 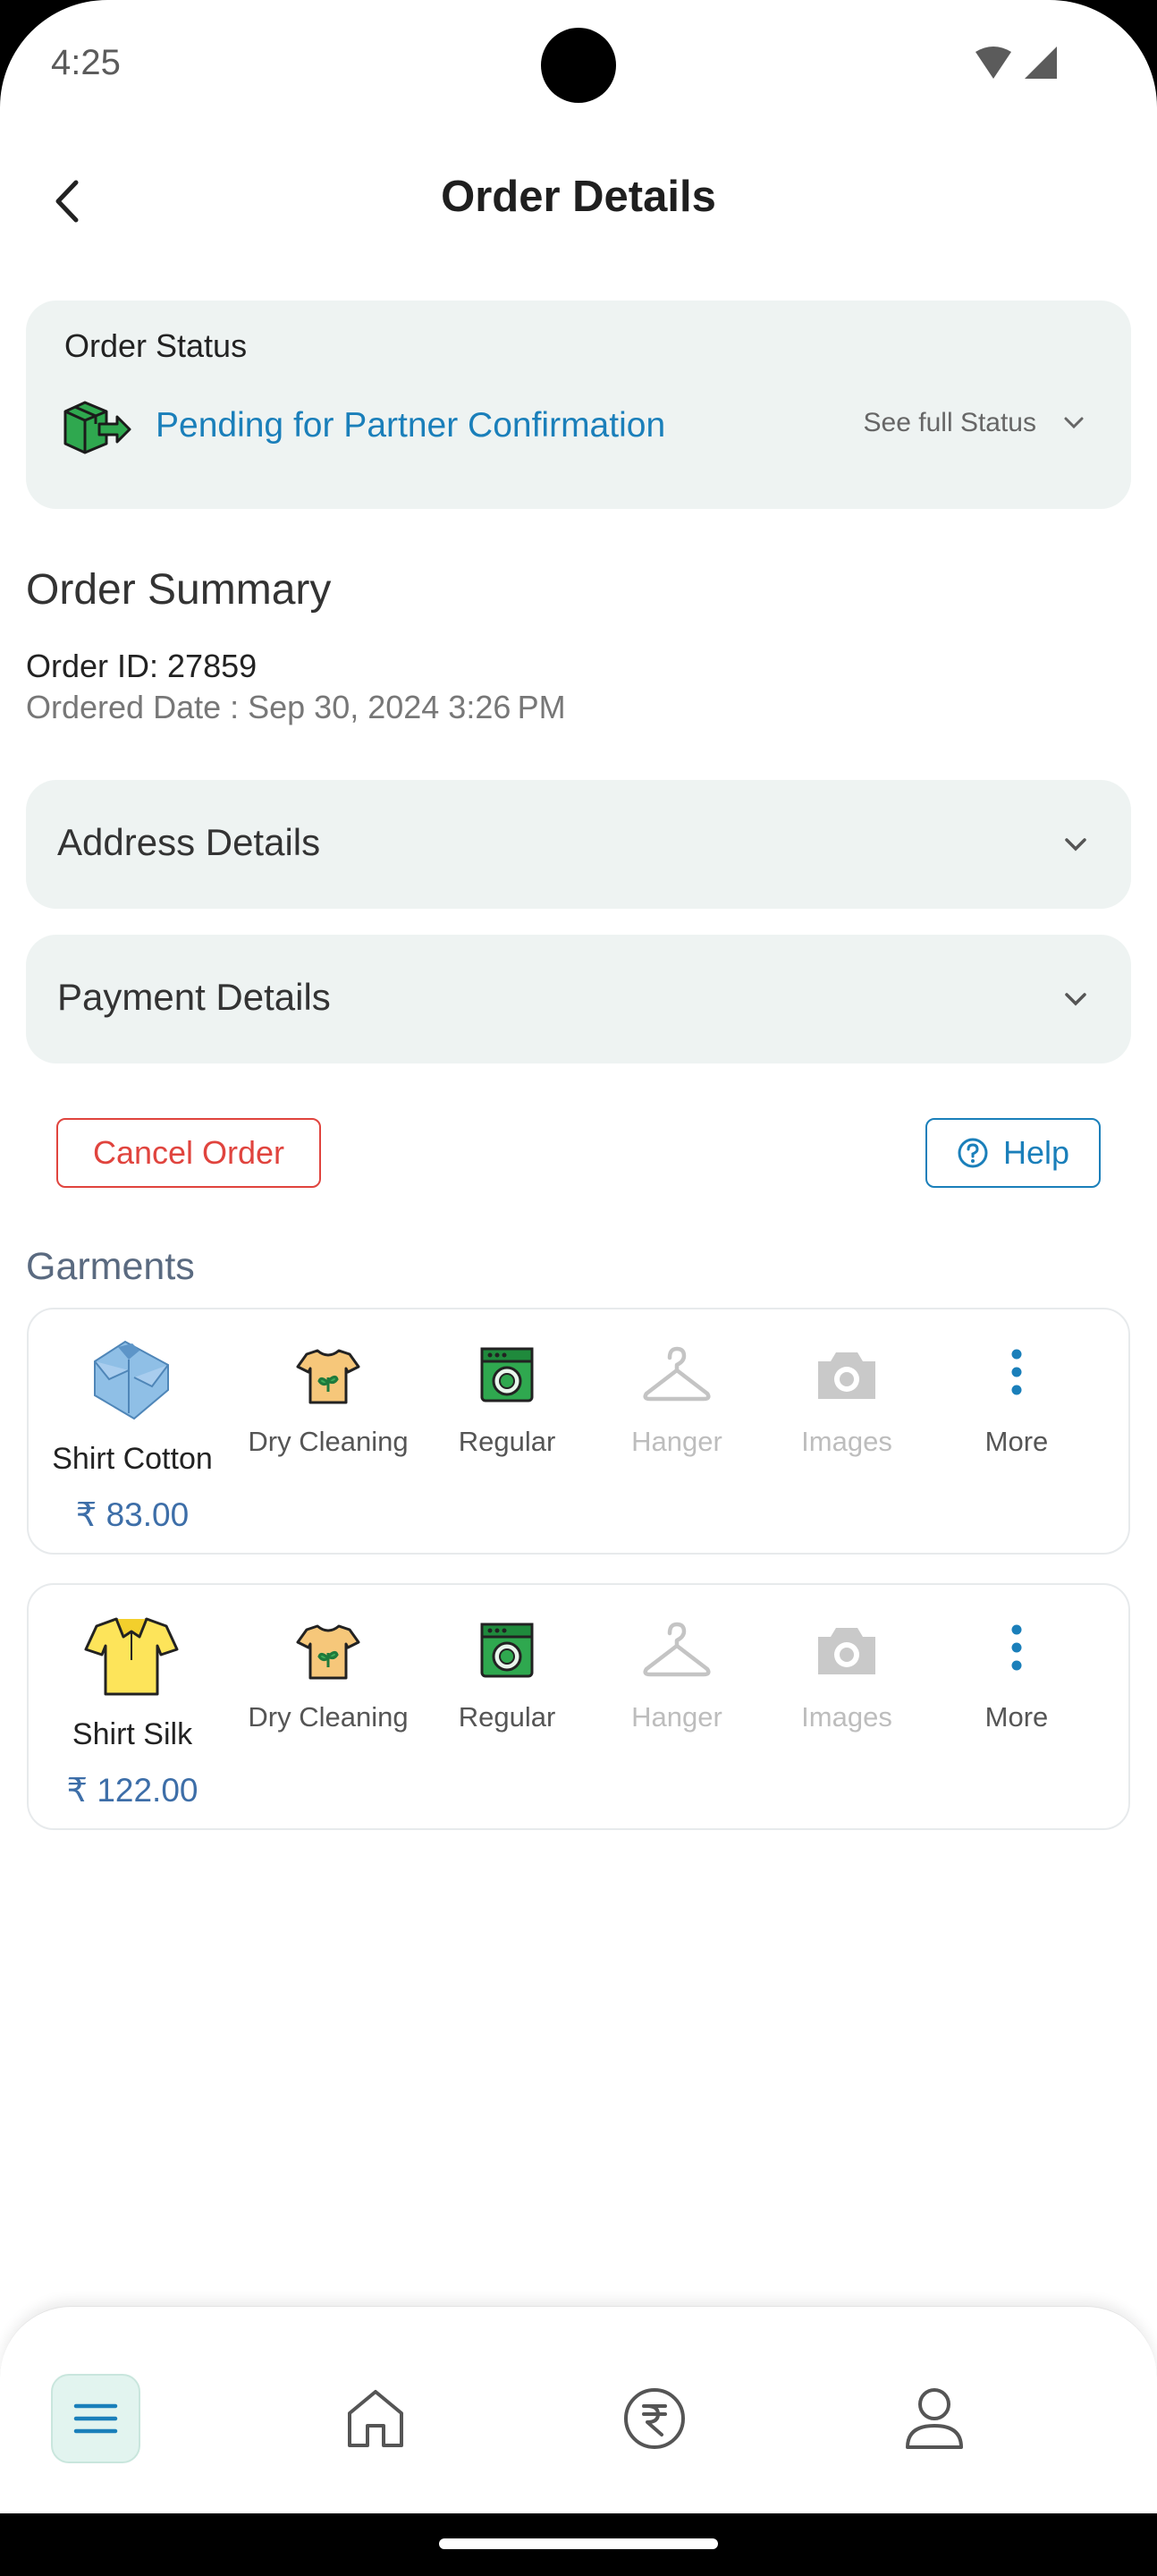 What do you see at coordinates (578, 2409) in the screenshot?
I see `bottom-navigation` at bounding box center [578, 2409].